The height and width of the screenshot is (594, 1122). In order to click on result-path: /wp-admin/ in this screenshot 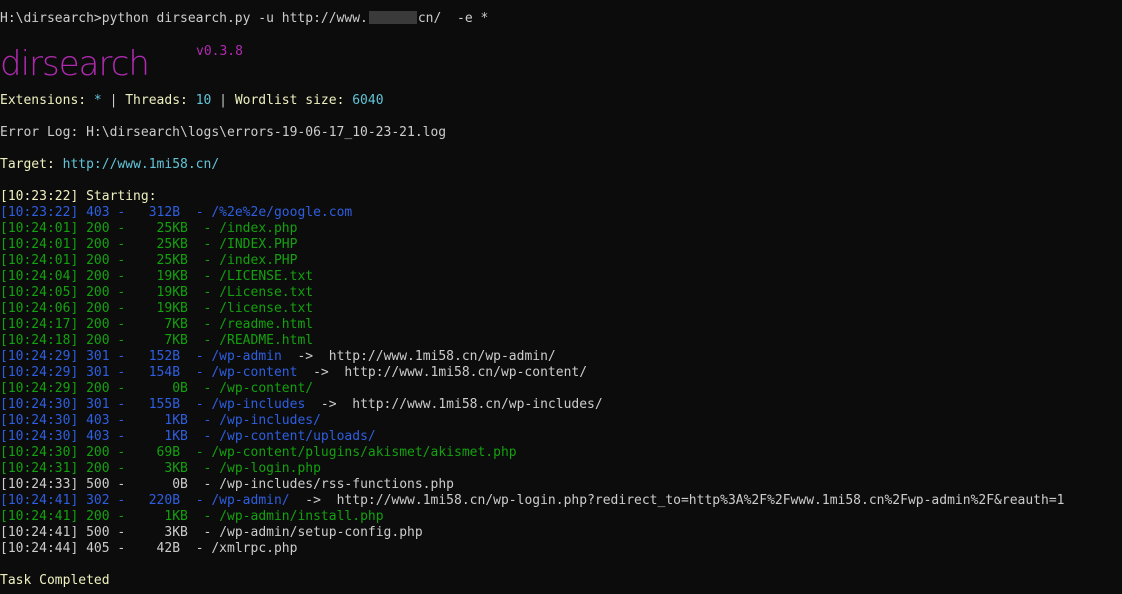, I will do `click(250, 500)`.